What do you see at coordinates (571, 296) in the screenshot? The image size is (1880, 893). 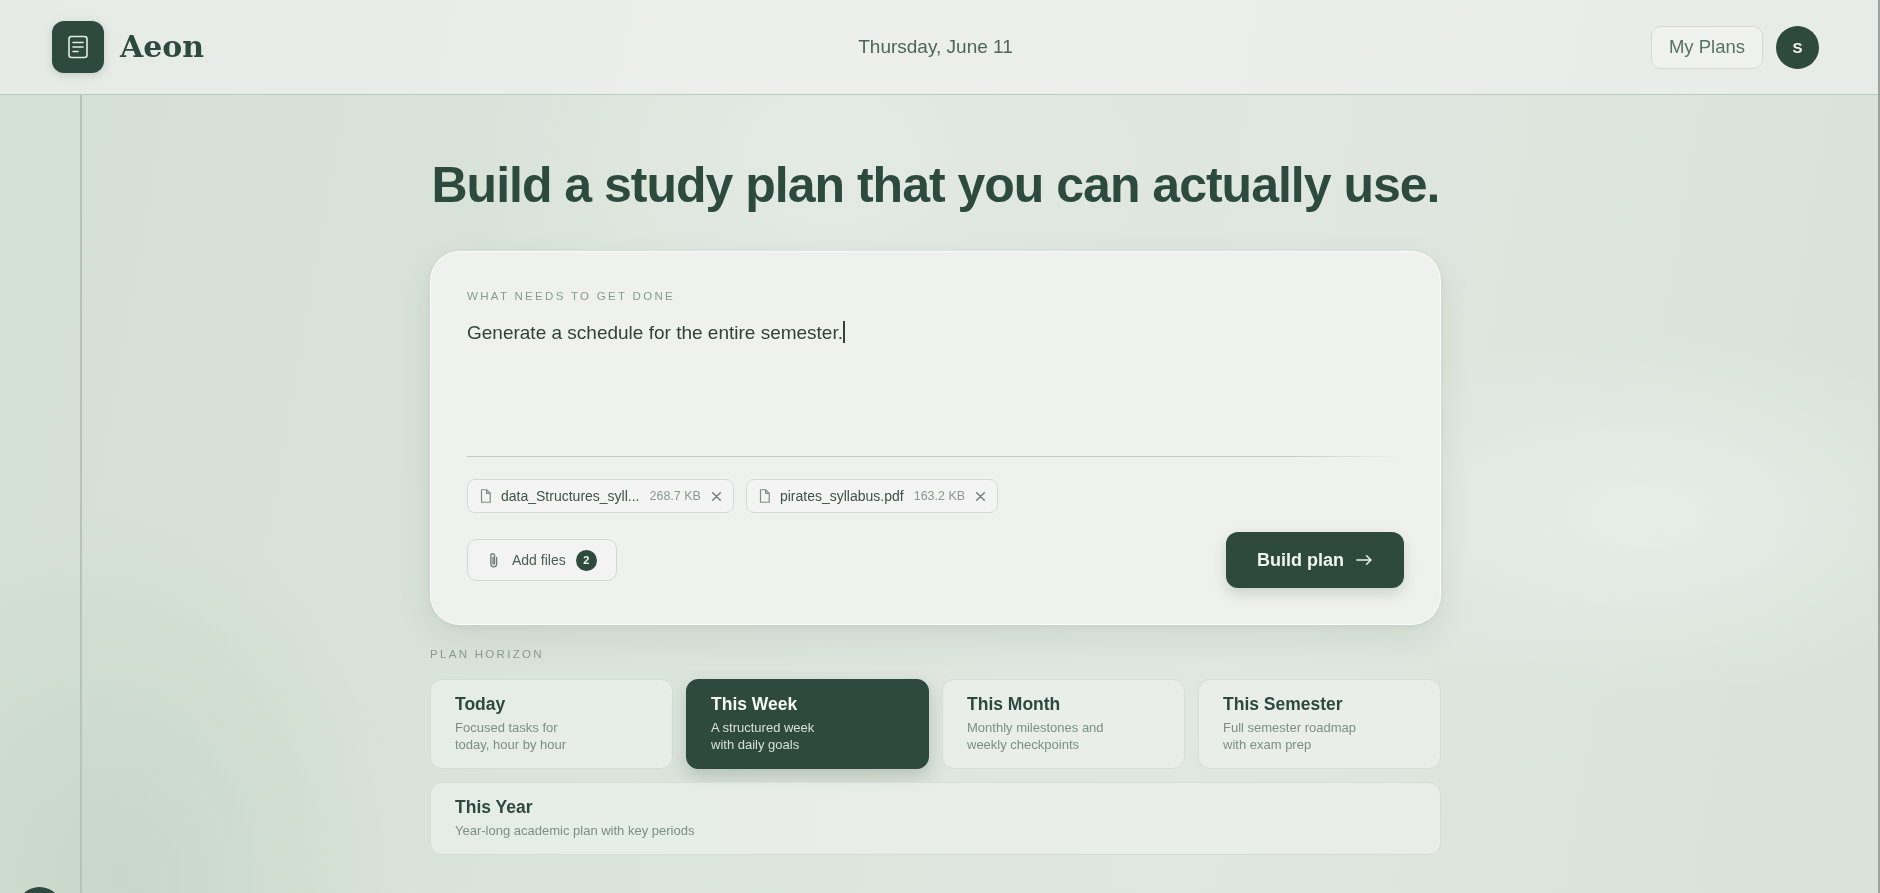 I see `field-label: WHAT NEEDS TO GET DONE` at bounding box center [571, 296].